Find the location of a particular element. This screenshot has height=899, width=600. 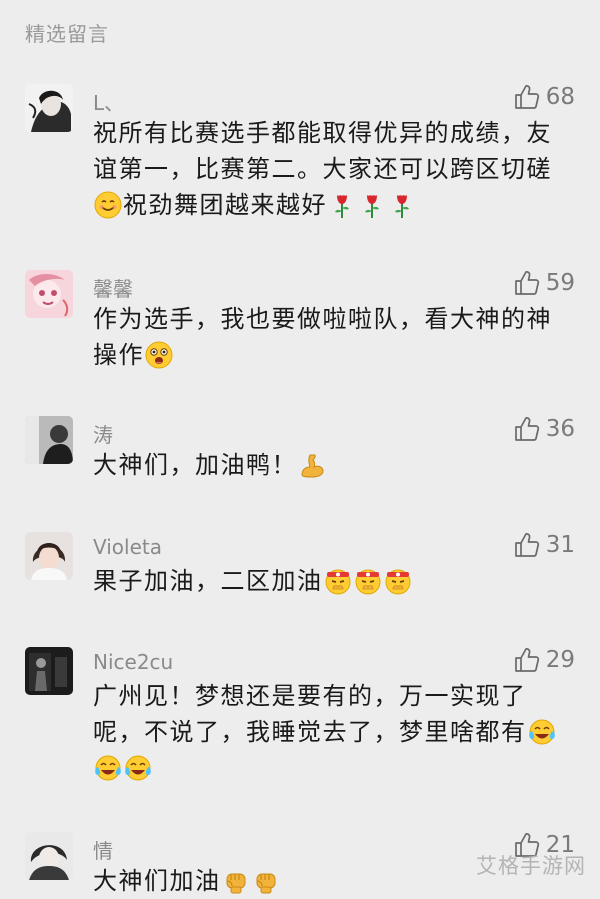

comment-text-segment: 大神们加油 is located at coordinates (157, 881).